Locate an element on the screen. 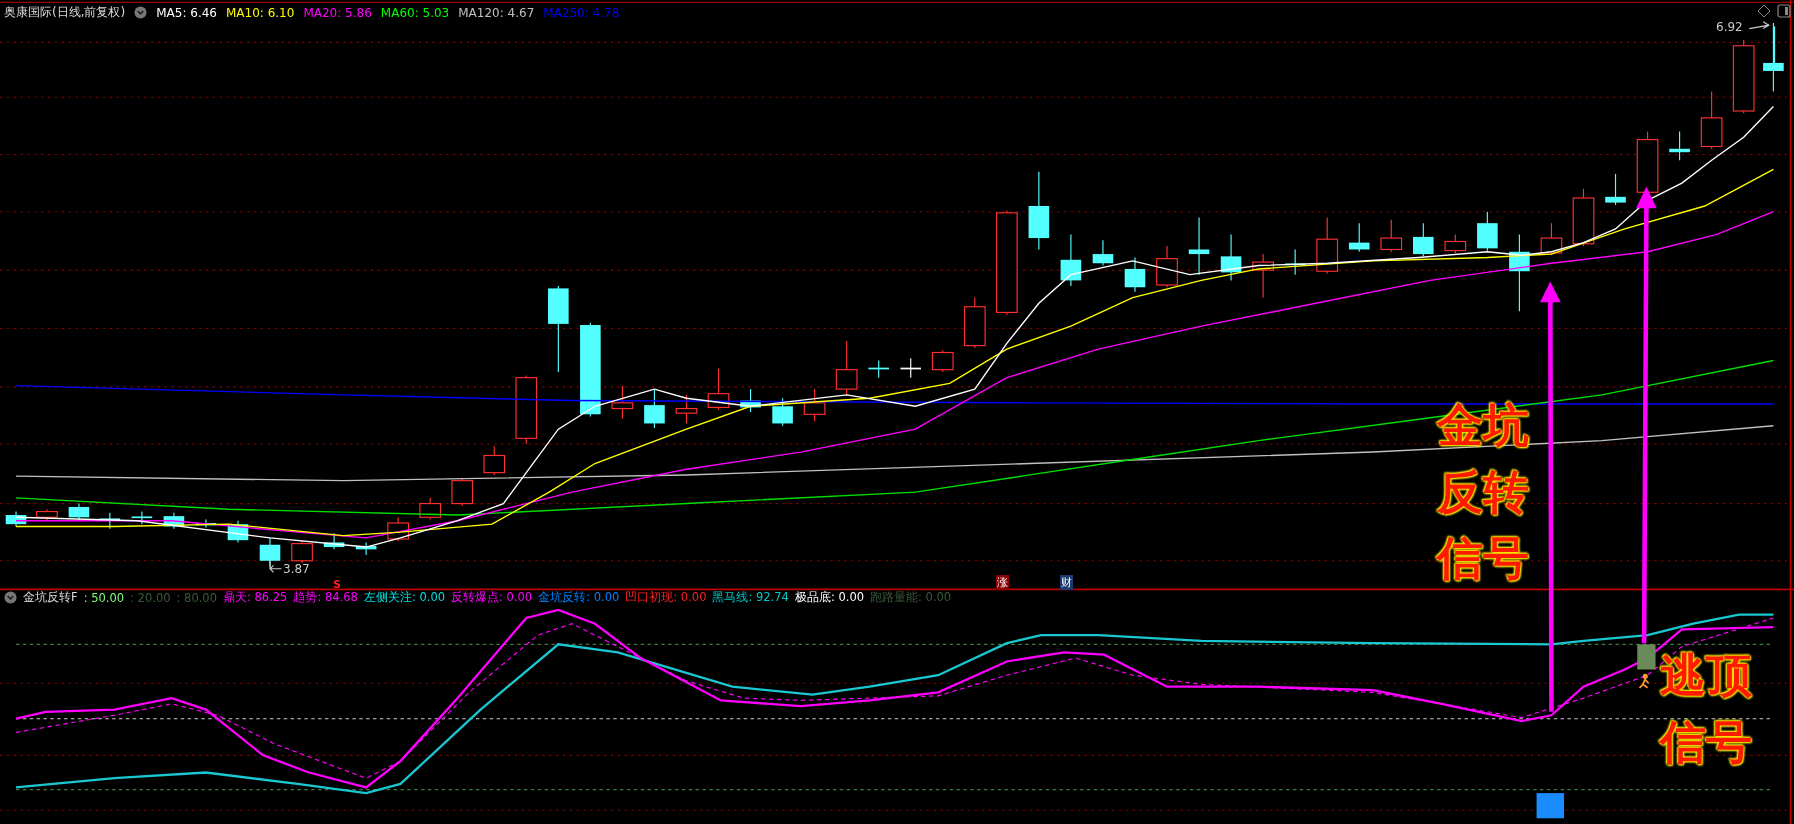  diamond-icon is located at coordinates (1764, 11).